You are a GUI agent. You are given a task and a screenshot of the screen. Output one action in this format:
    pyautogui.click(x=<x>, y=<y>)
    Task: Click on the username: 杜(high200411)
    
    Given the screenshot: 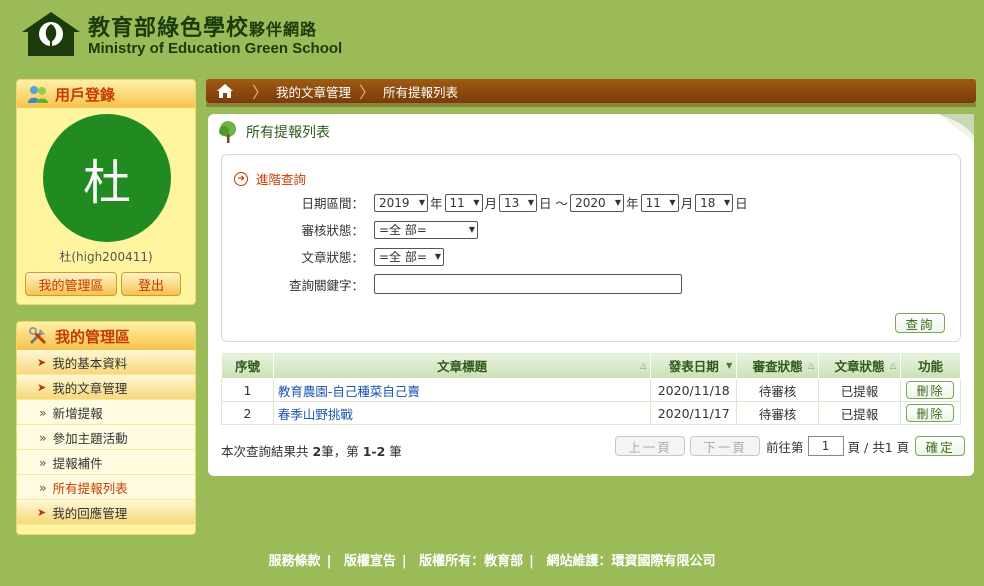 What is the action you would take?
    pyautogui.click(x=106, y=257)
    